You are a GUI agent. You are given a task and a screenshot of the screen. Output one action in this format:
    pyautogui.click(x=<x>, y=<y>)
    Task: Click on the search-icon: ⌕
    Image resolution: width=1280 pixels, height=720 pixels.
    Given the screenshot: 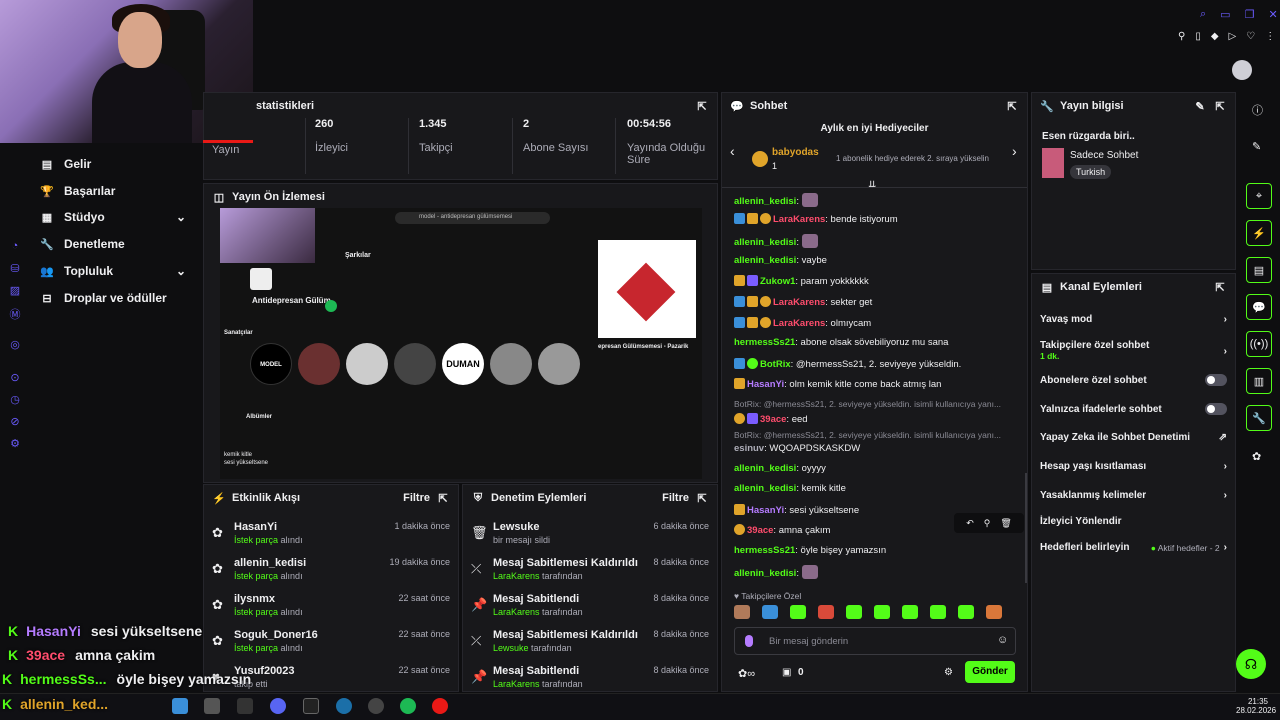 What is the action you would take?
    pyautogui.click(x=1203, y=14)
    